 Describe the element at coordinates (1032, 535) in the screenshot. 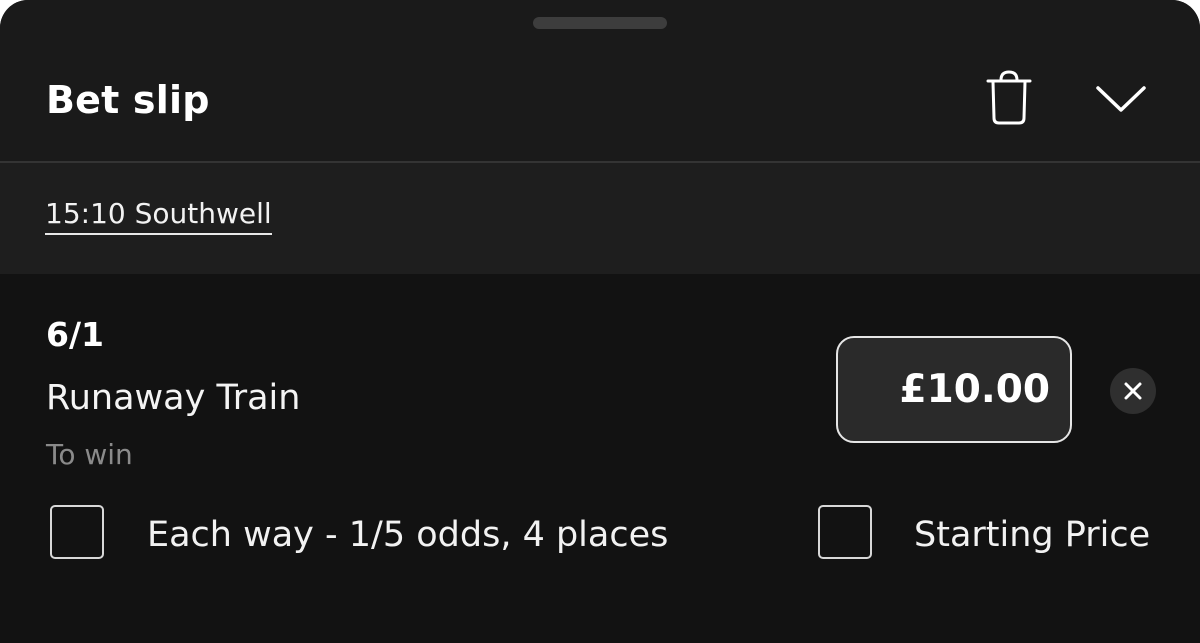

I see `starting-price-label: Starting Price` at that location.